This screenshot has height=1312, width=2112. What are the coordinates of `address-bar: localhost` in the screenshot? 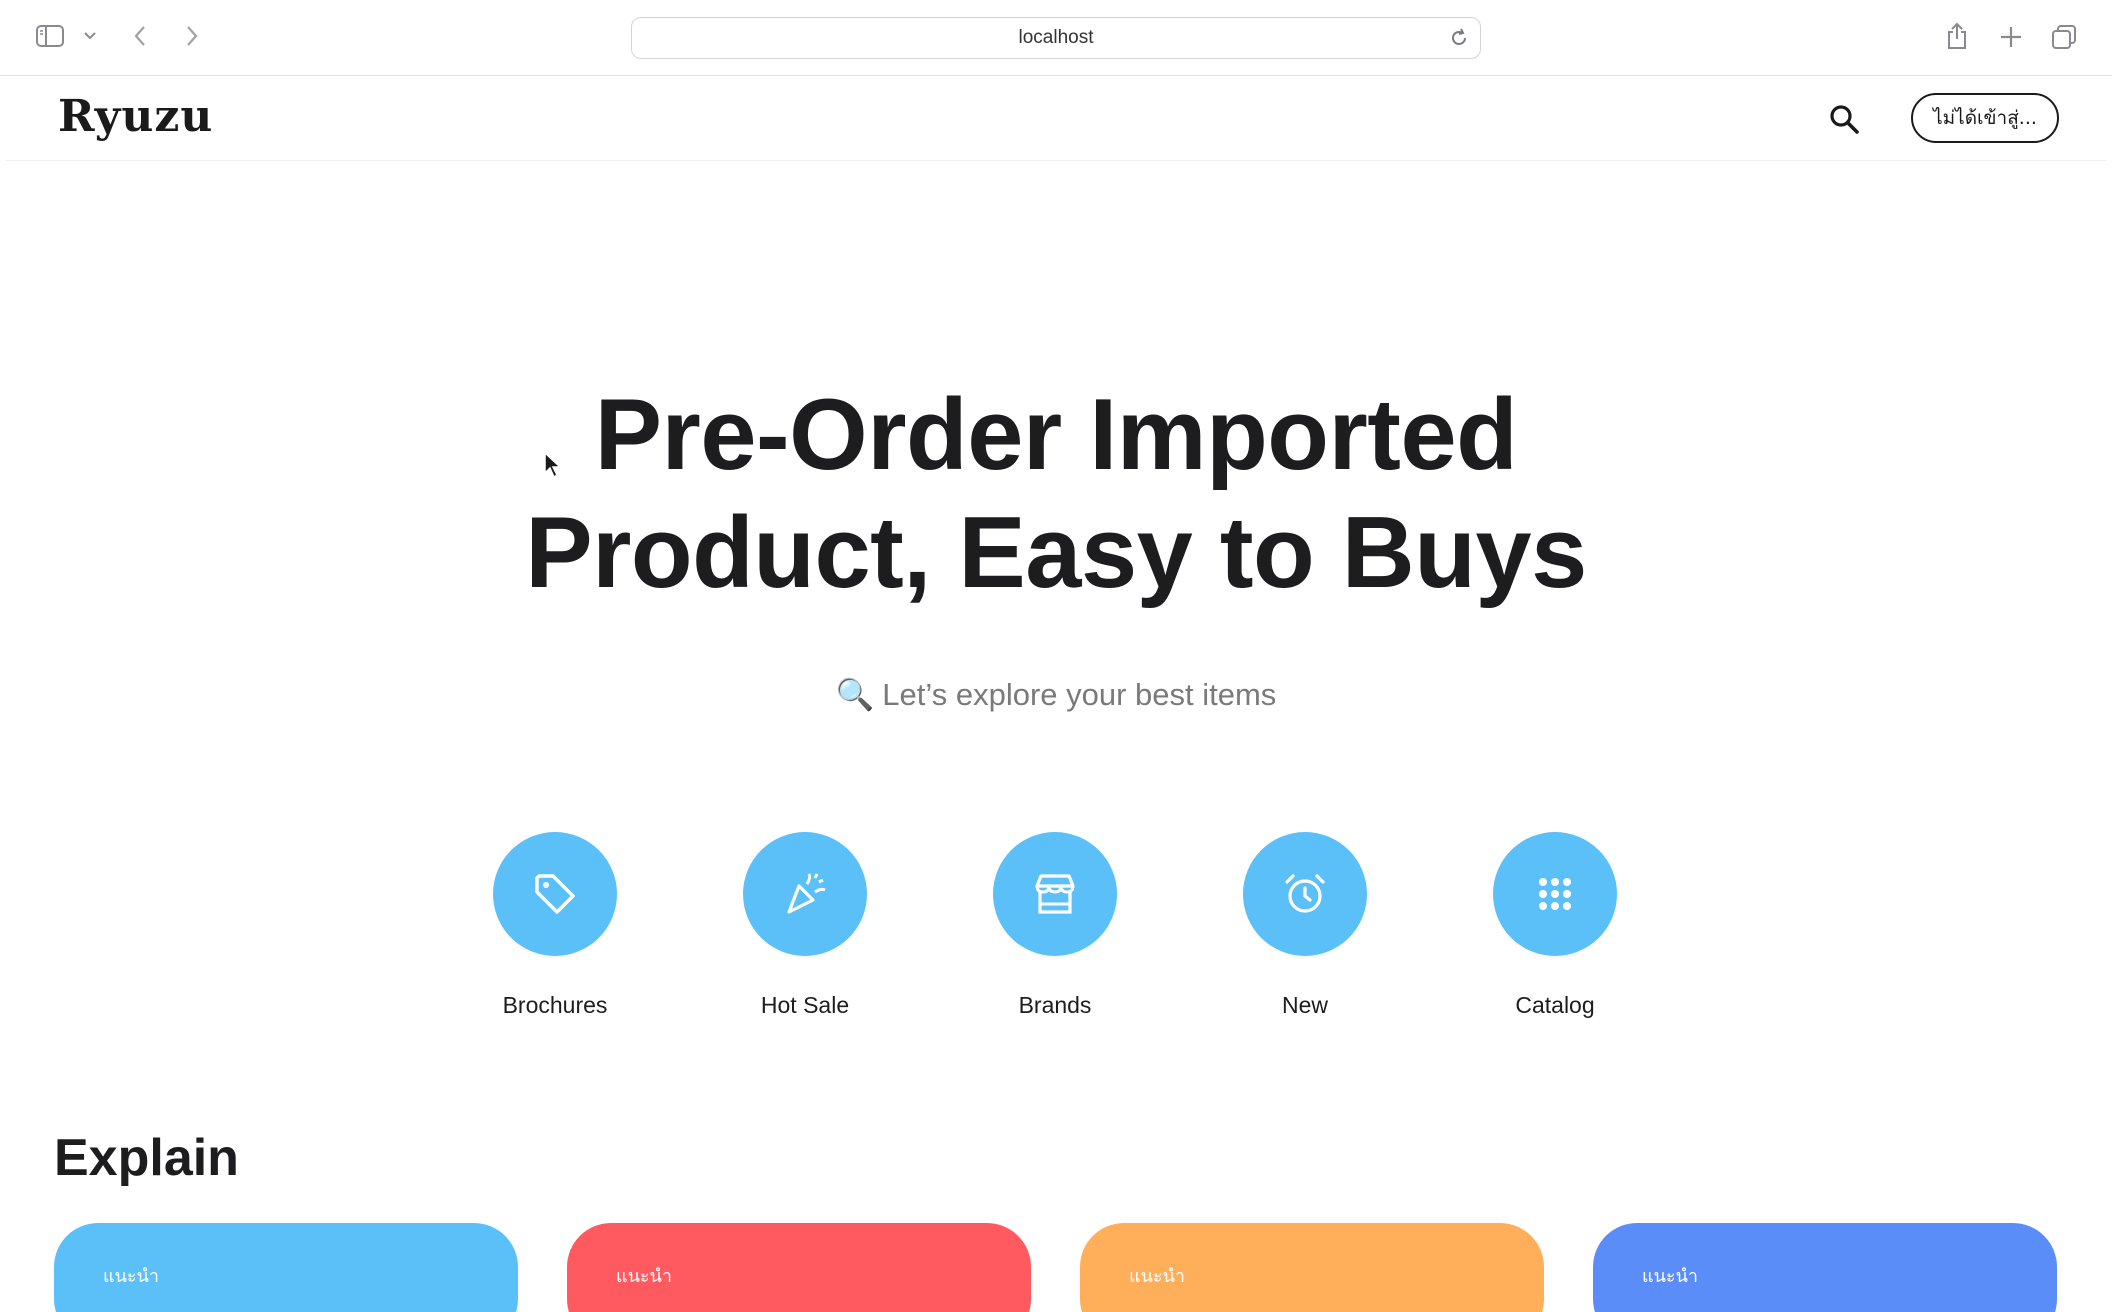 It's located at (1056, 38).